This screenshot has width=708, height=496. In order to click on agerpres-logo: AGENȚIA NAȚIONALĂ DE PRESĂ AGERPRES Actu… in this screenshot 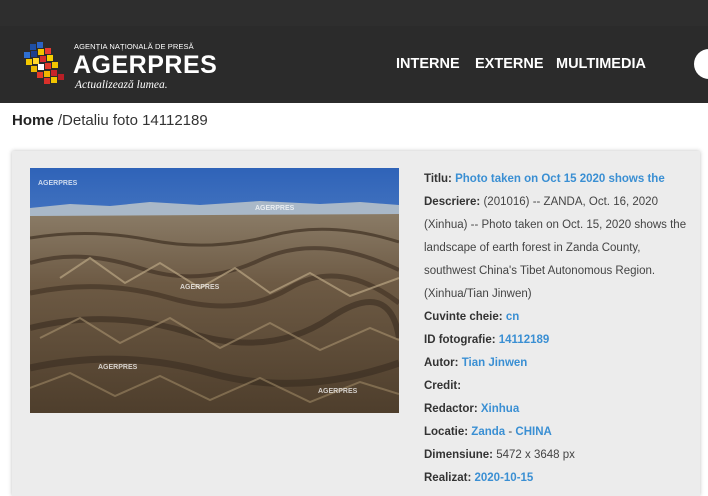, I will do `click(119, 66)`.